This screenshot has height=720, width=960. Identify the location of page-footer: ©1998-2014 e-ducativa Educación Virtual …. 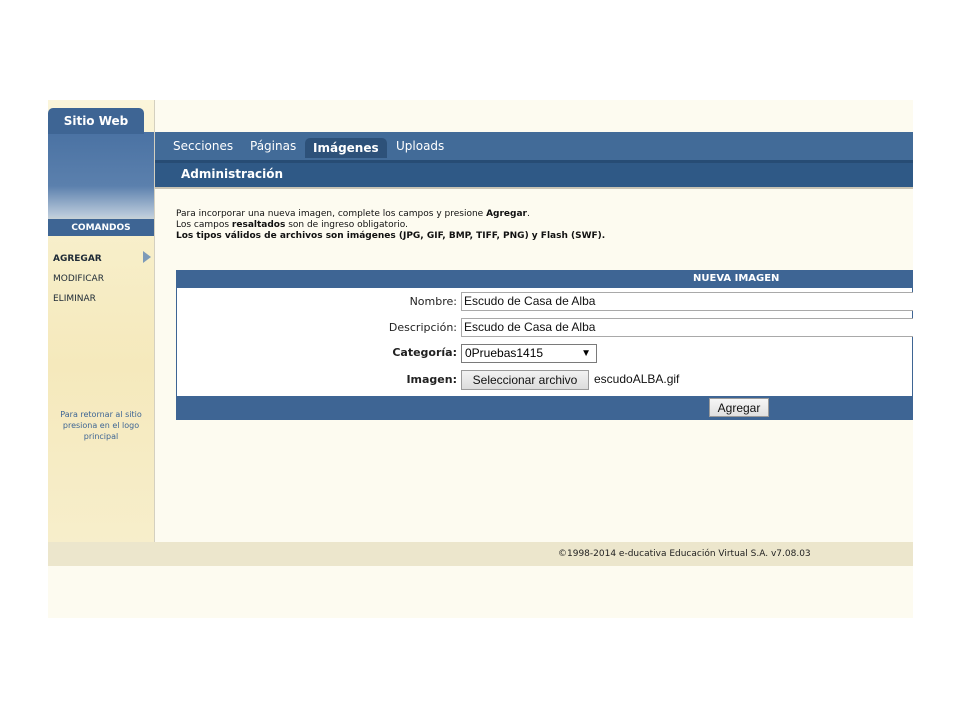
(480, 554).